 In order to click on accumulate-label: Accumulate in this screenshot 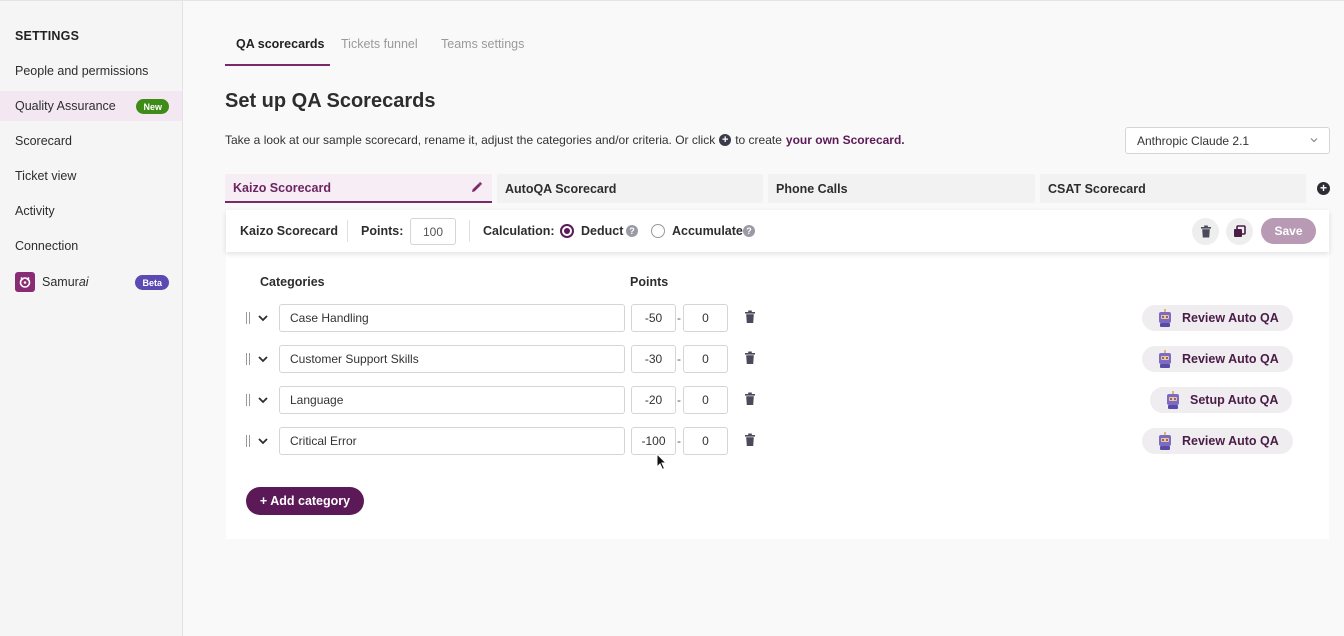, I will do `click(707, 231)`.